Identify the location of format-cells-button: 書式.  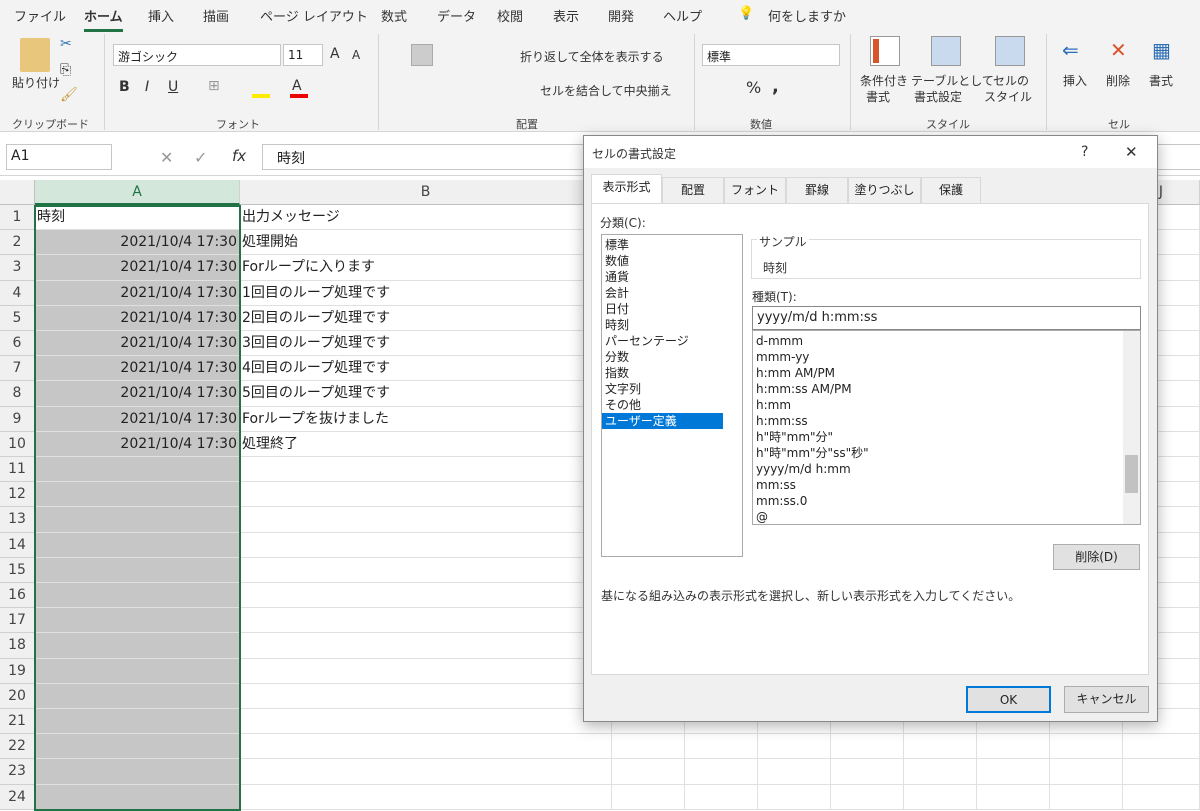
(1161, 80).